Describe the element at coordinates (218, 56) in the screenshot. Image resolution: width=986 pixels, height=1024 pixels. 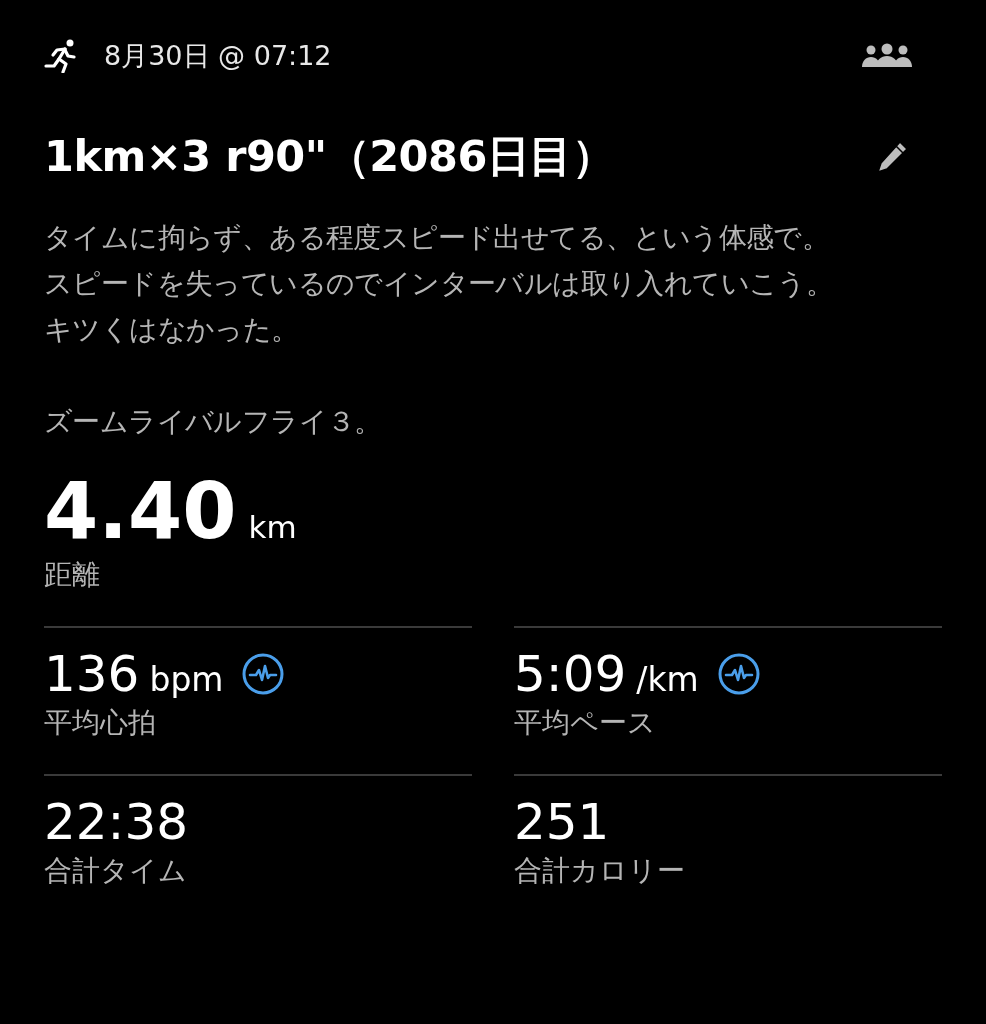
I see `activity-date: 8月30日 @ 07:12` at that location.